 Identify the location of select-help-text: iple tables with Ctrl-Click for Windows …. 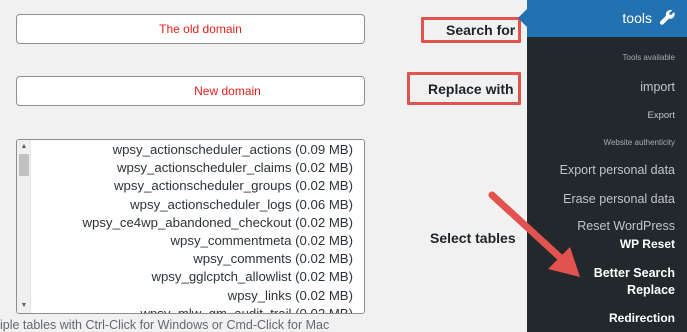
(165, 325).